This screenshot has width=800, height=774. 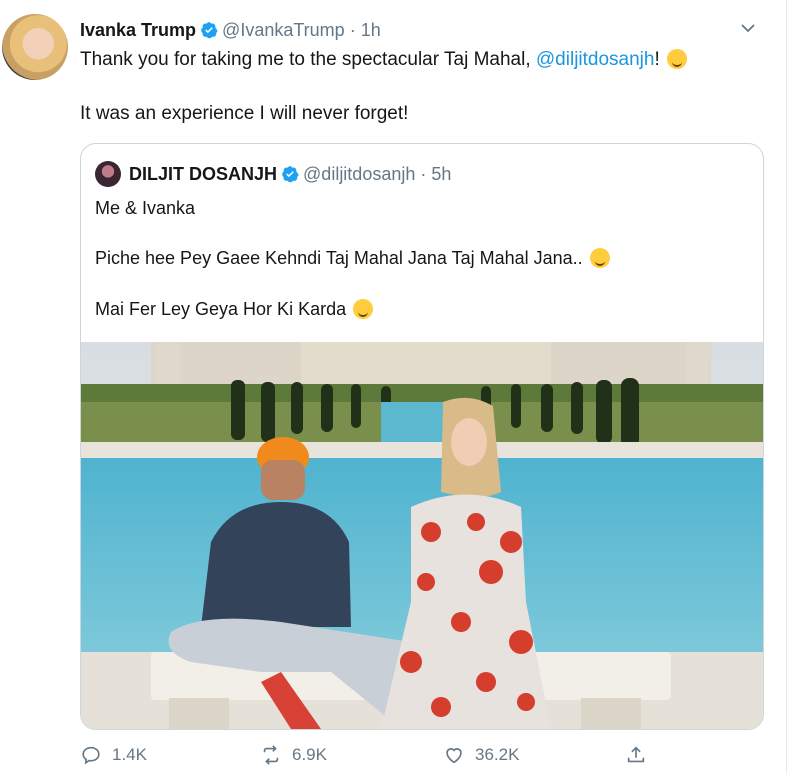 What do you see at coordinates (283, 30) in the screenshot?
I see `author-handle: @IvankaTrump` at bounding box center [283, 30].